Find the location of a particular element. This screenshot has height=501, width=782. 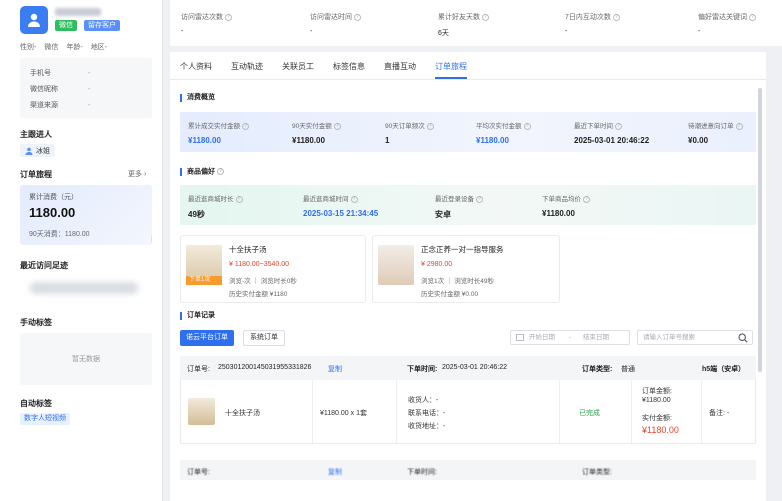

manual-tags-title: 手动标签 is located at coordinates (36, 322).